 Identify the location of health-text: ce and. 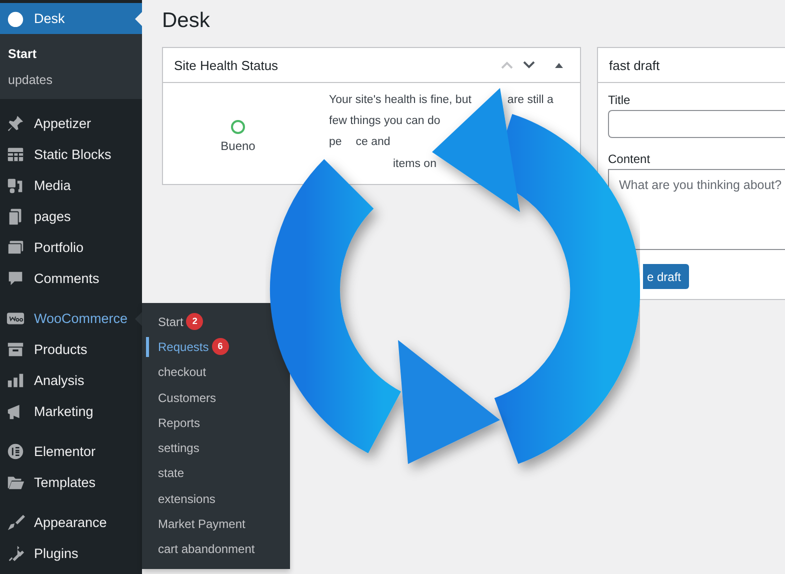
(373, 142).